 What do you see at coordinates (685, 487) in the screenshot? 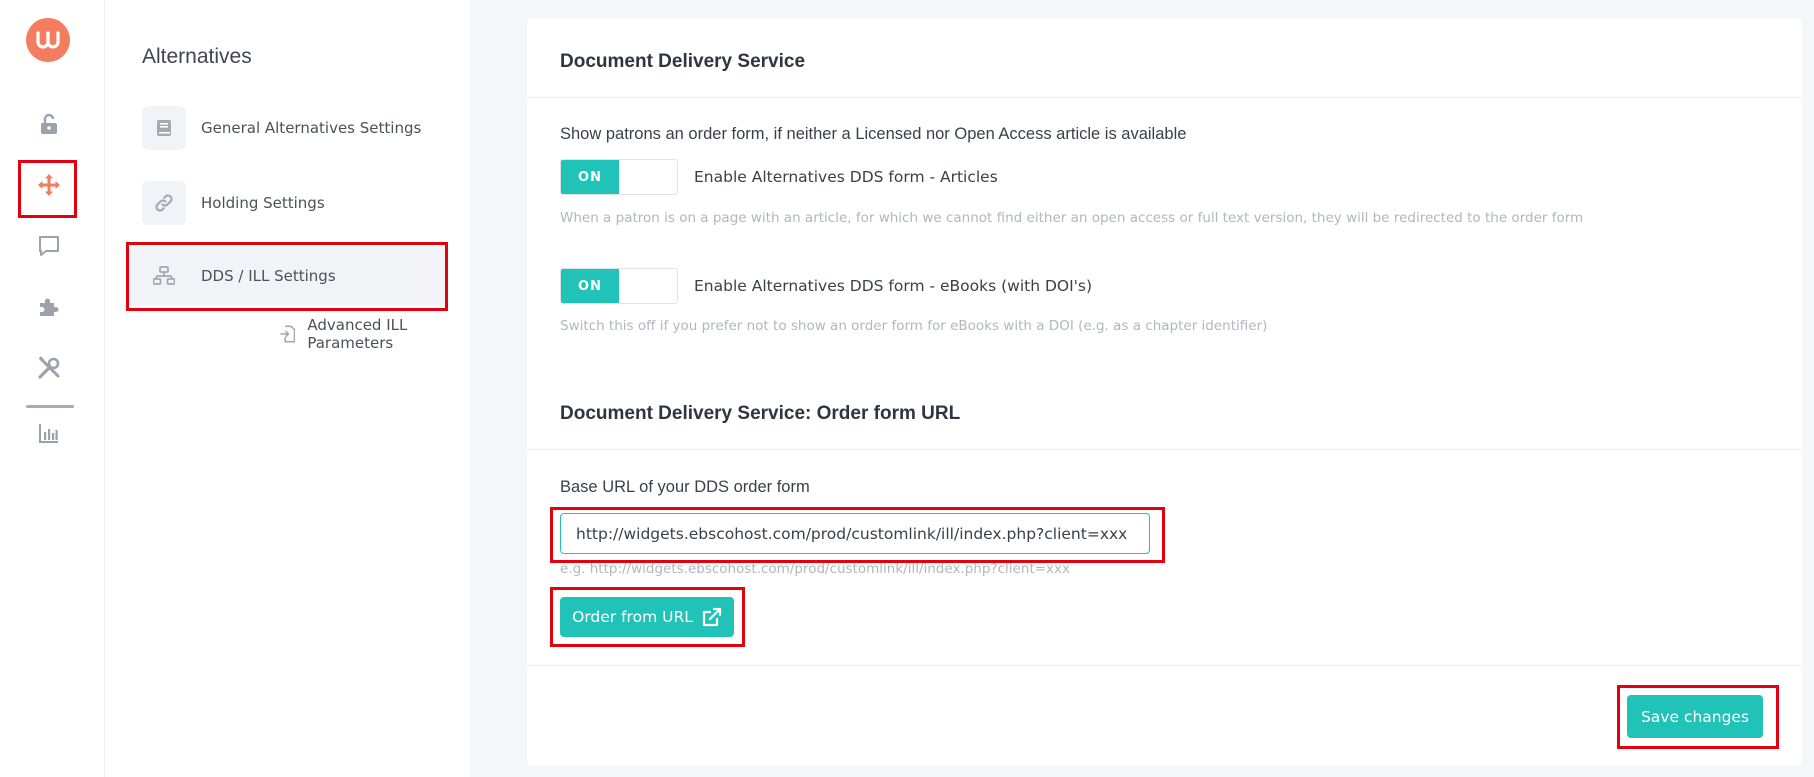
I see `base-url-label: Base URL of your DDS order form` at bounding box center [685, 487].